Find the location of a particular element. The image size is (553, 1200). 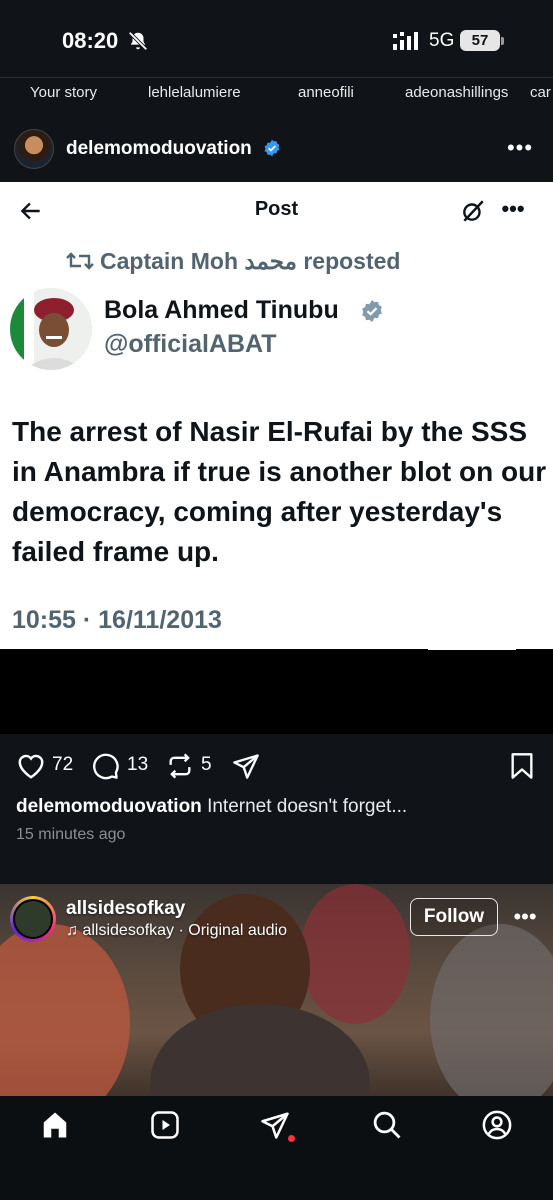

status-bar: 08:20 5G 57 is located at coordinates (276, 39).